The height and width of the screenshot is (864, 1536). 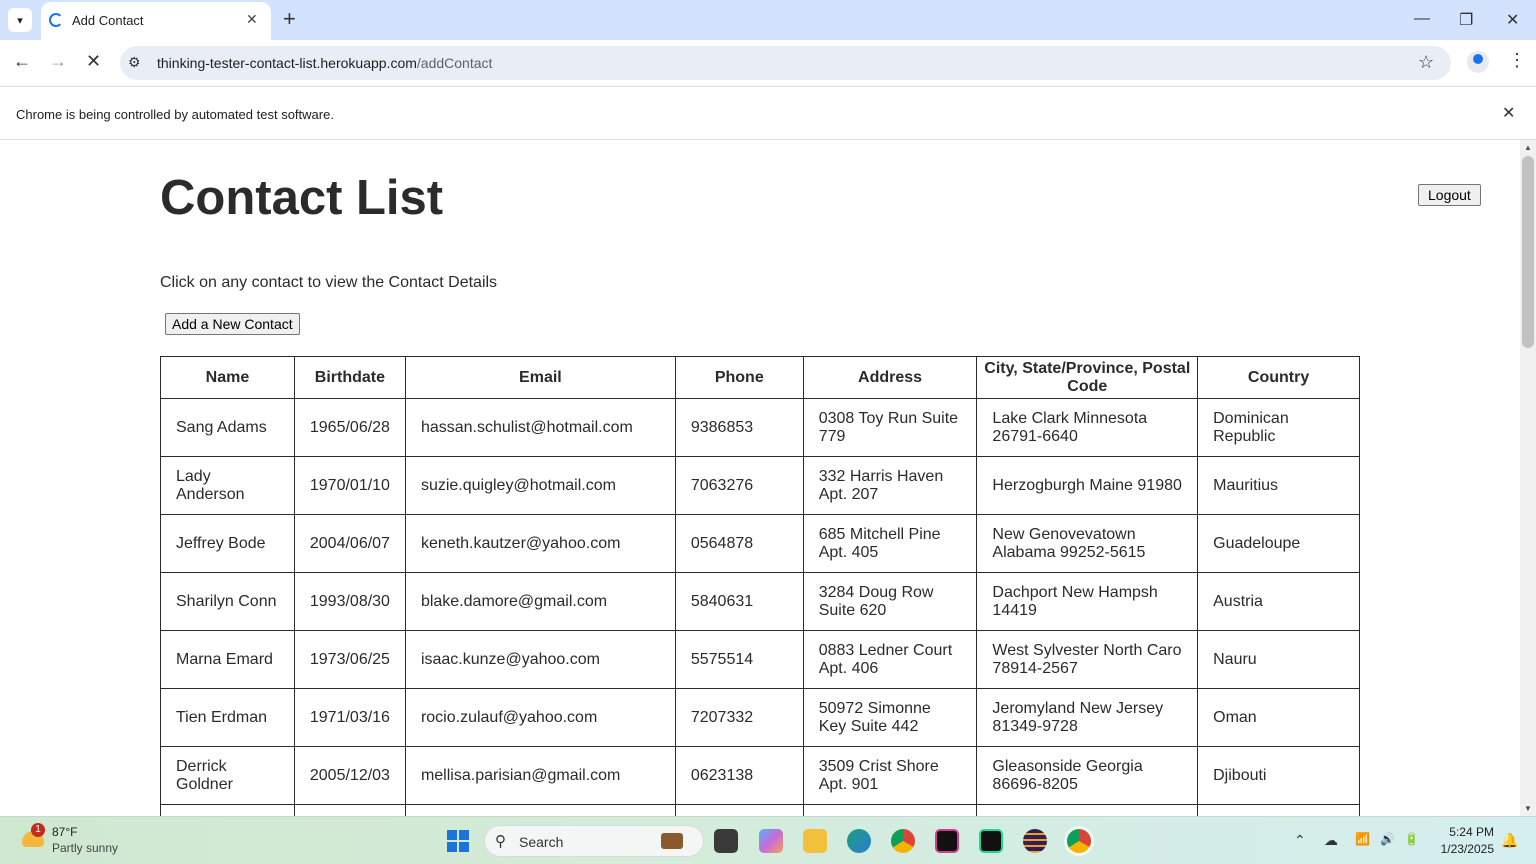 I want to click on system-clock: 5:24 PM 1/23/2025, so click(x=1462, y=841).